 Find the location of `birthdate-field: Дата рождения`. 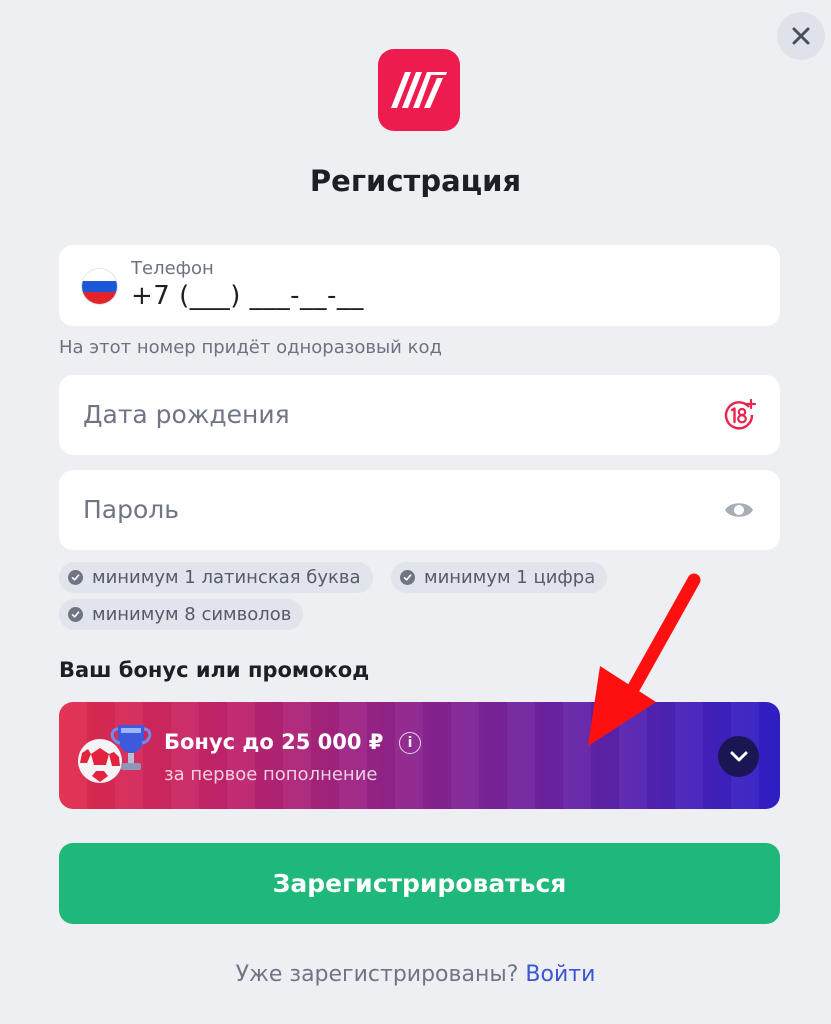

birthdate-field: Дата рождения is located at coordinates (419, 415).